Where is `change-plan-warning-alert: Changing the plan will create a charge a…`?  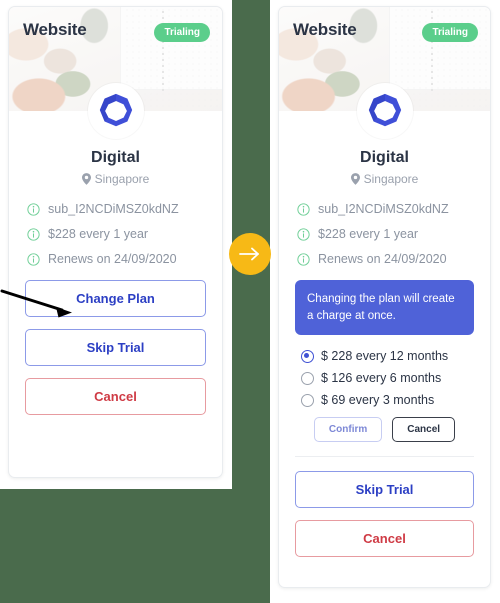 change-plan-warning-alert: Changing the plan will create a charge a… is located at coordinates (384, 308).